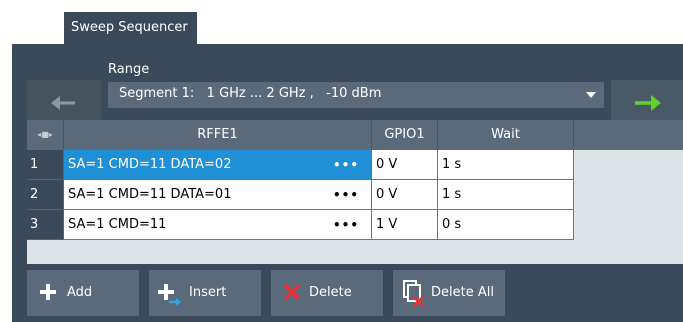 The image size is (683, 322). I want to click on header-wait: Wait, so click(506, 135).